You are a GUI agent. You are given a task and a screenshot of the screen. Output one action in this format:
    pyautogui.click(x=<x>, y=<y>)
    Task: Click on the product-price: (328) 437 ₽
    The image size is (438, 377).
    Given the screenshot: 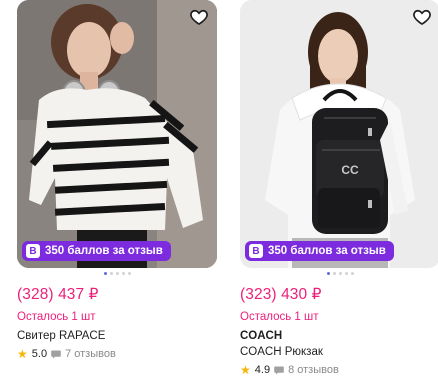 What is the action you would take?
    pyautogui.click(x=58, y=294)
    